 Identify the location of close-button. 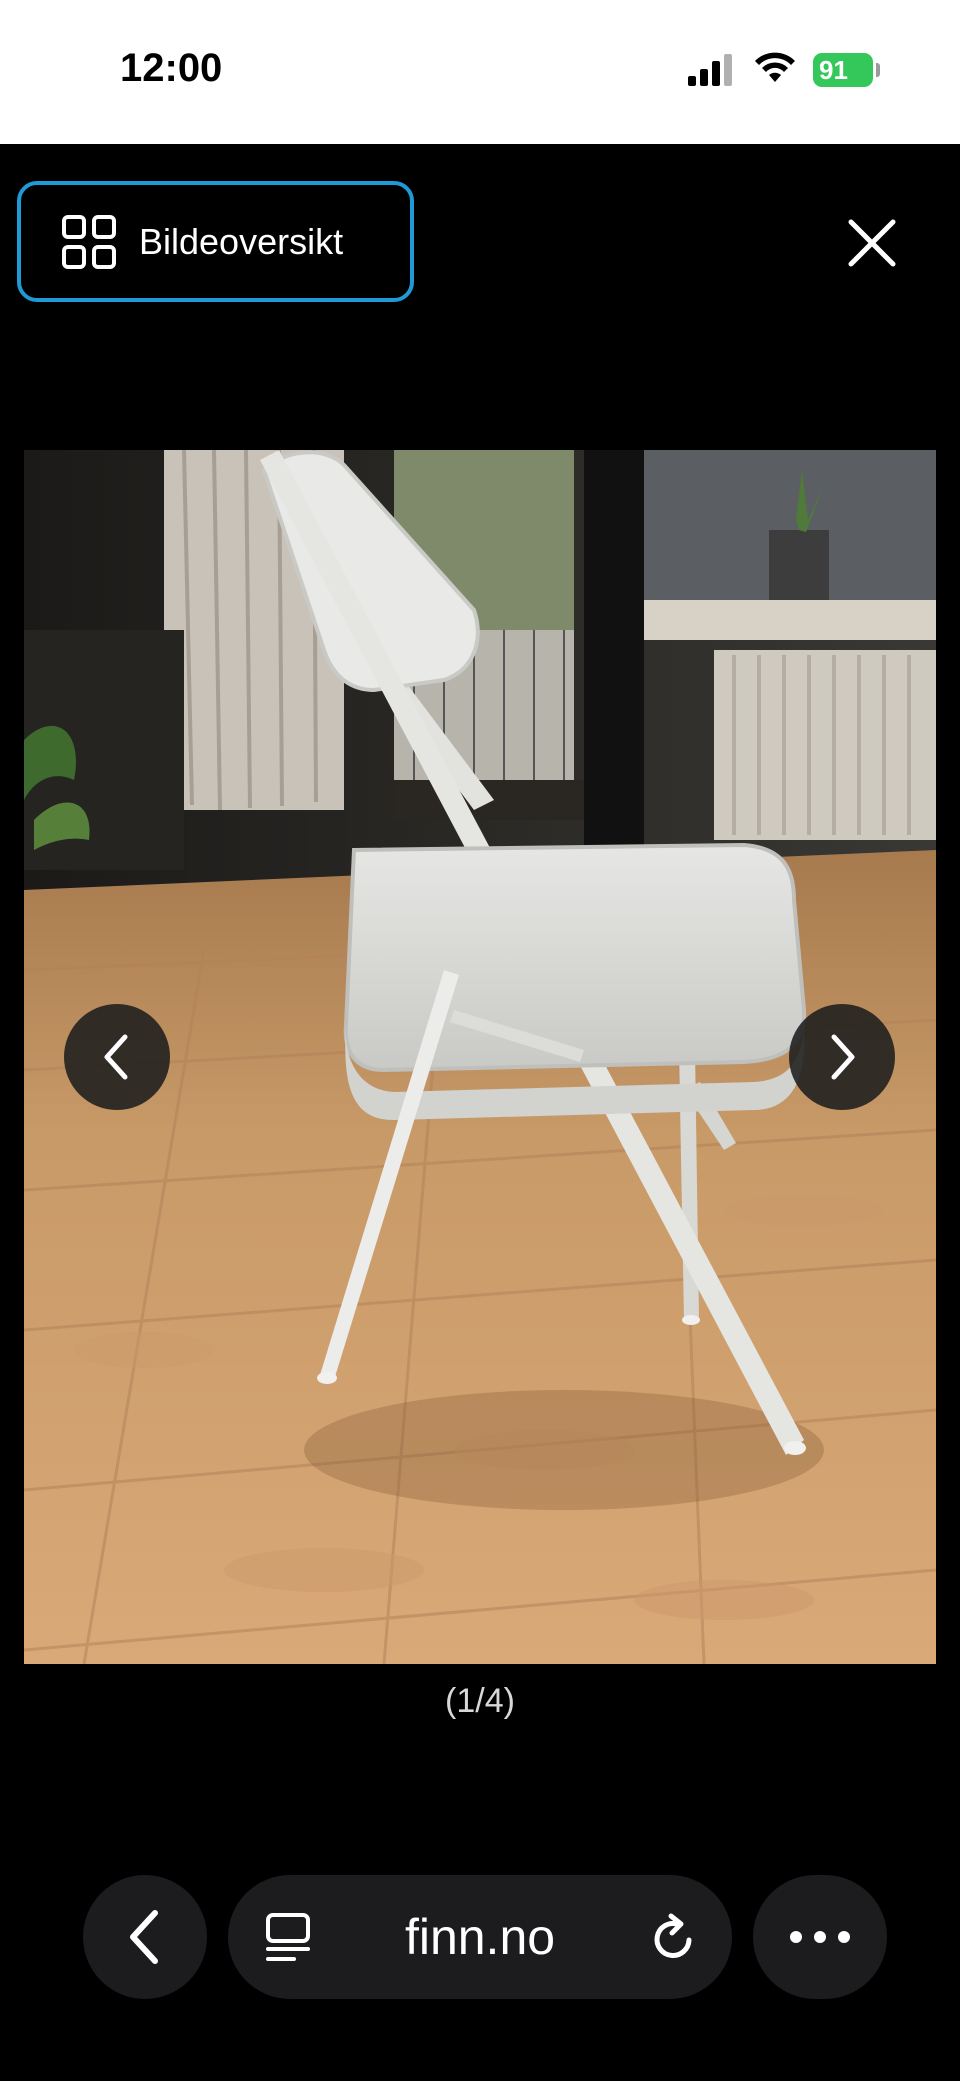
(872, 243).